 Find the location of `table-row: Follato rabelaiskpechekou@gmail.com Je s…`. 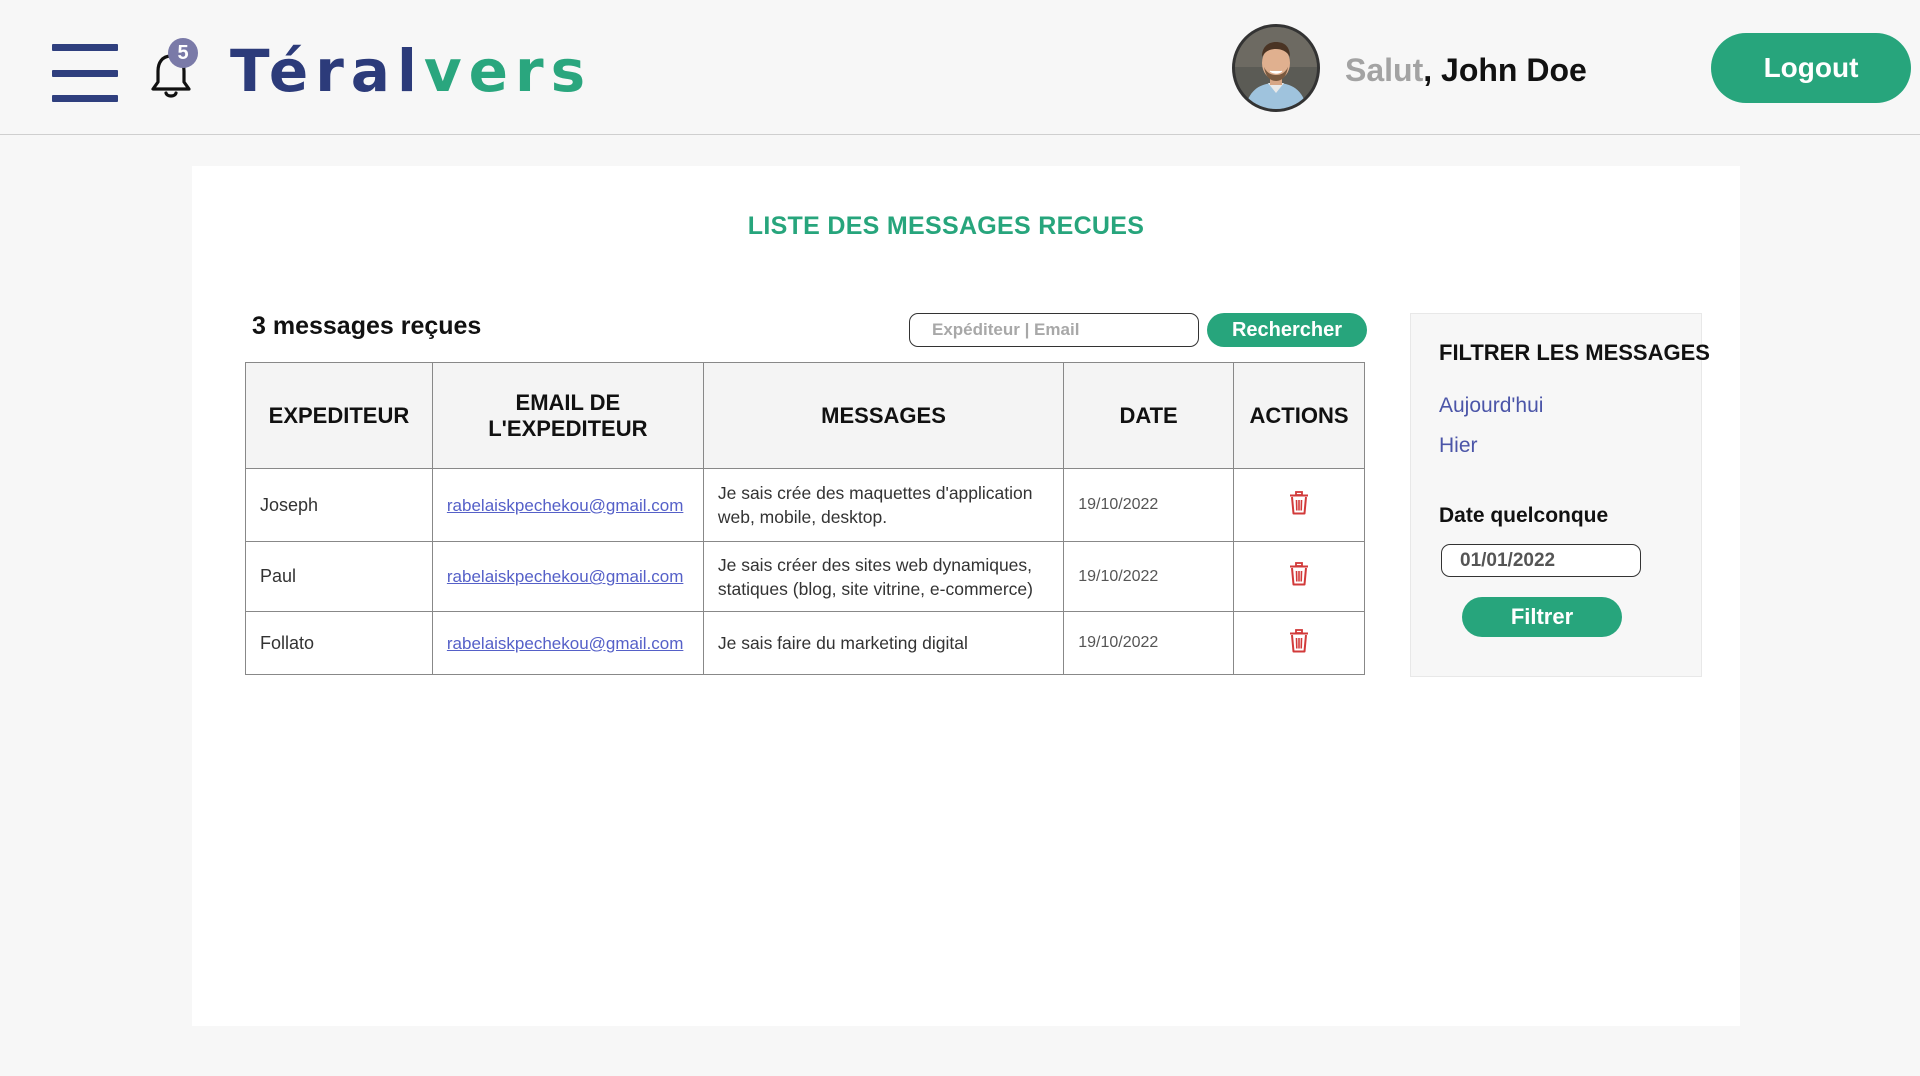

table-row: Follato rabelaiskpechekou@gmail.com Je s… is located at coordinates (805, 643).